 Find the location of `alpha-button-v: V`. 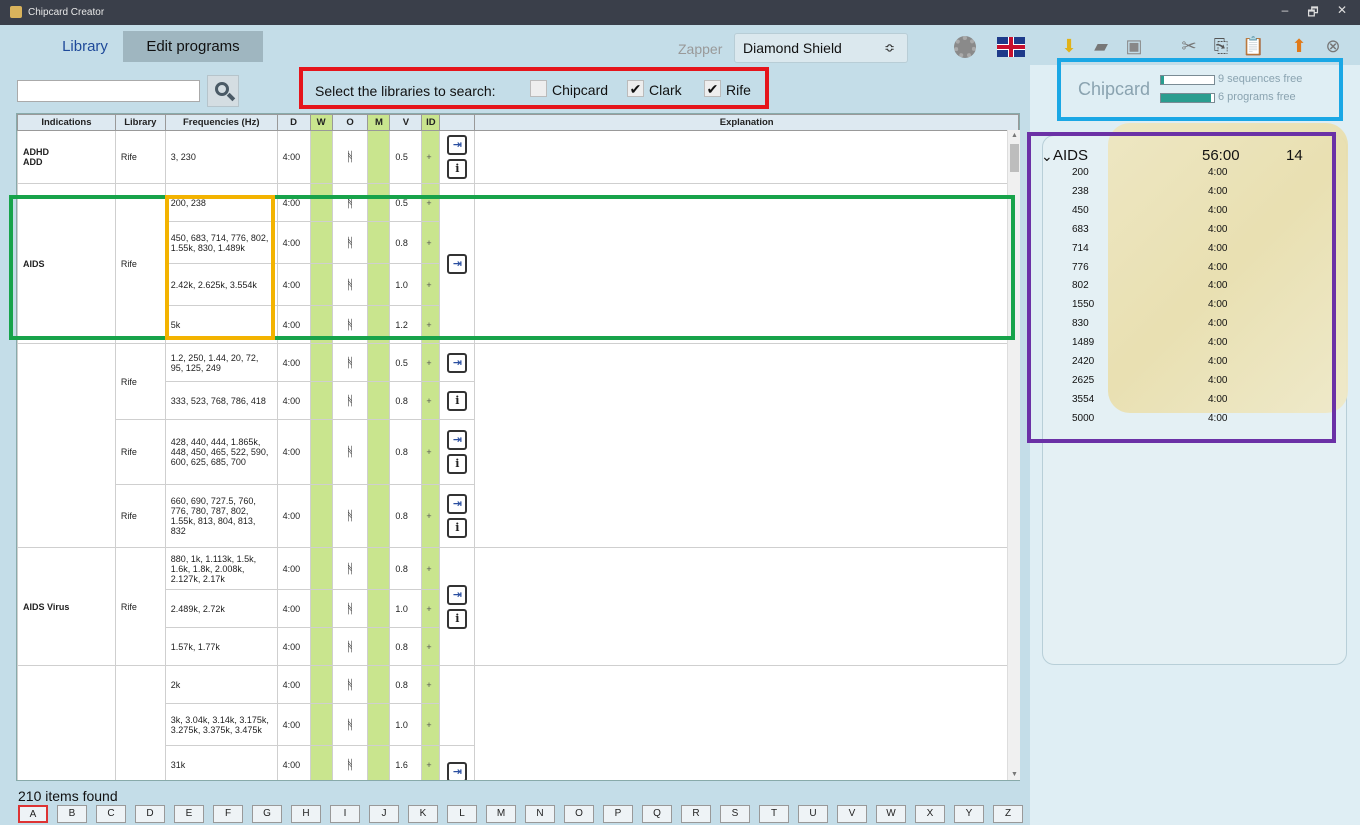

alpha-button-v: V is located at coordinates (852, 814).